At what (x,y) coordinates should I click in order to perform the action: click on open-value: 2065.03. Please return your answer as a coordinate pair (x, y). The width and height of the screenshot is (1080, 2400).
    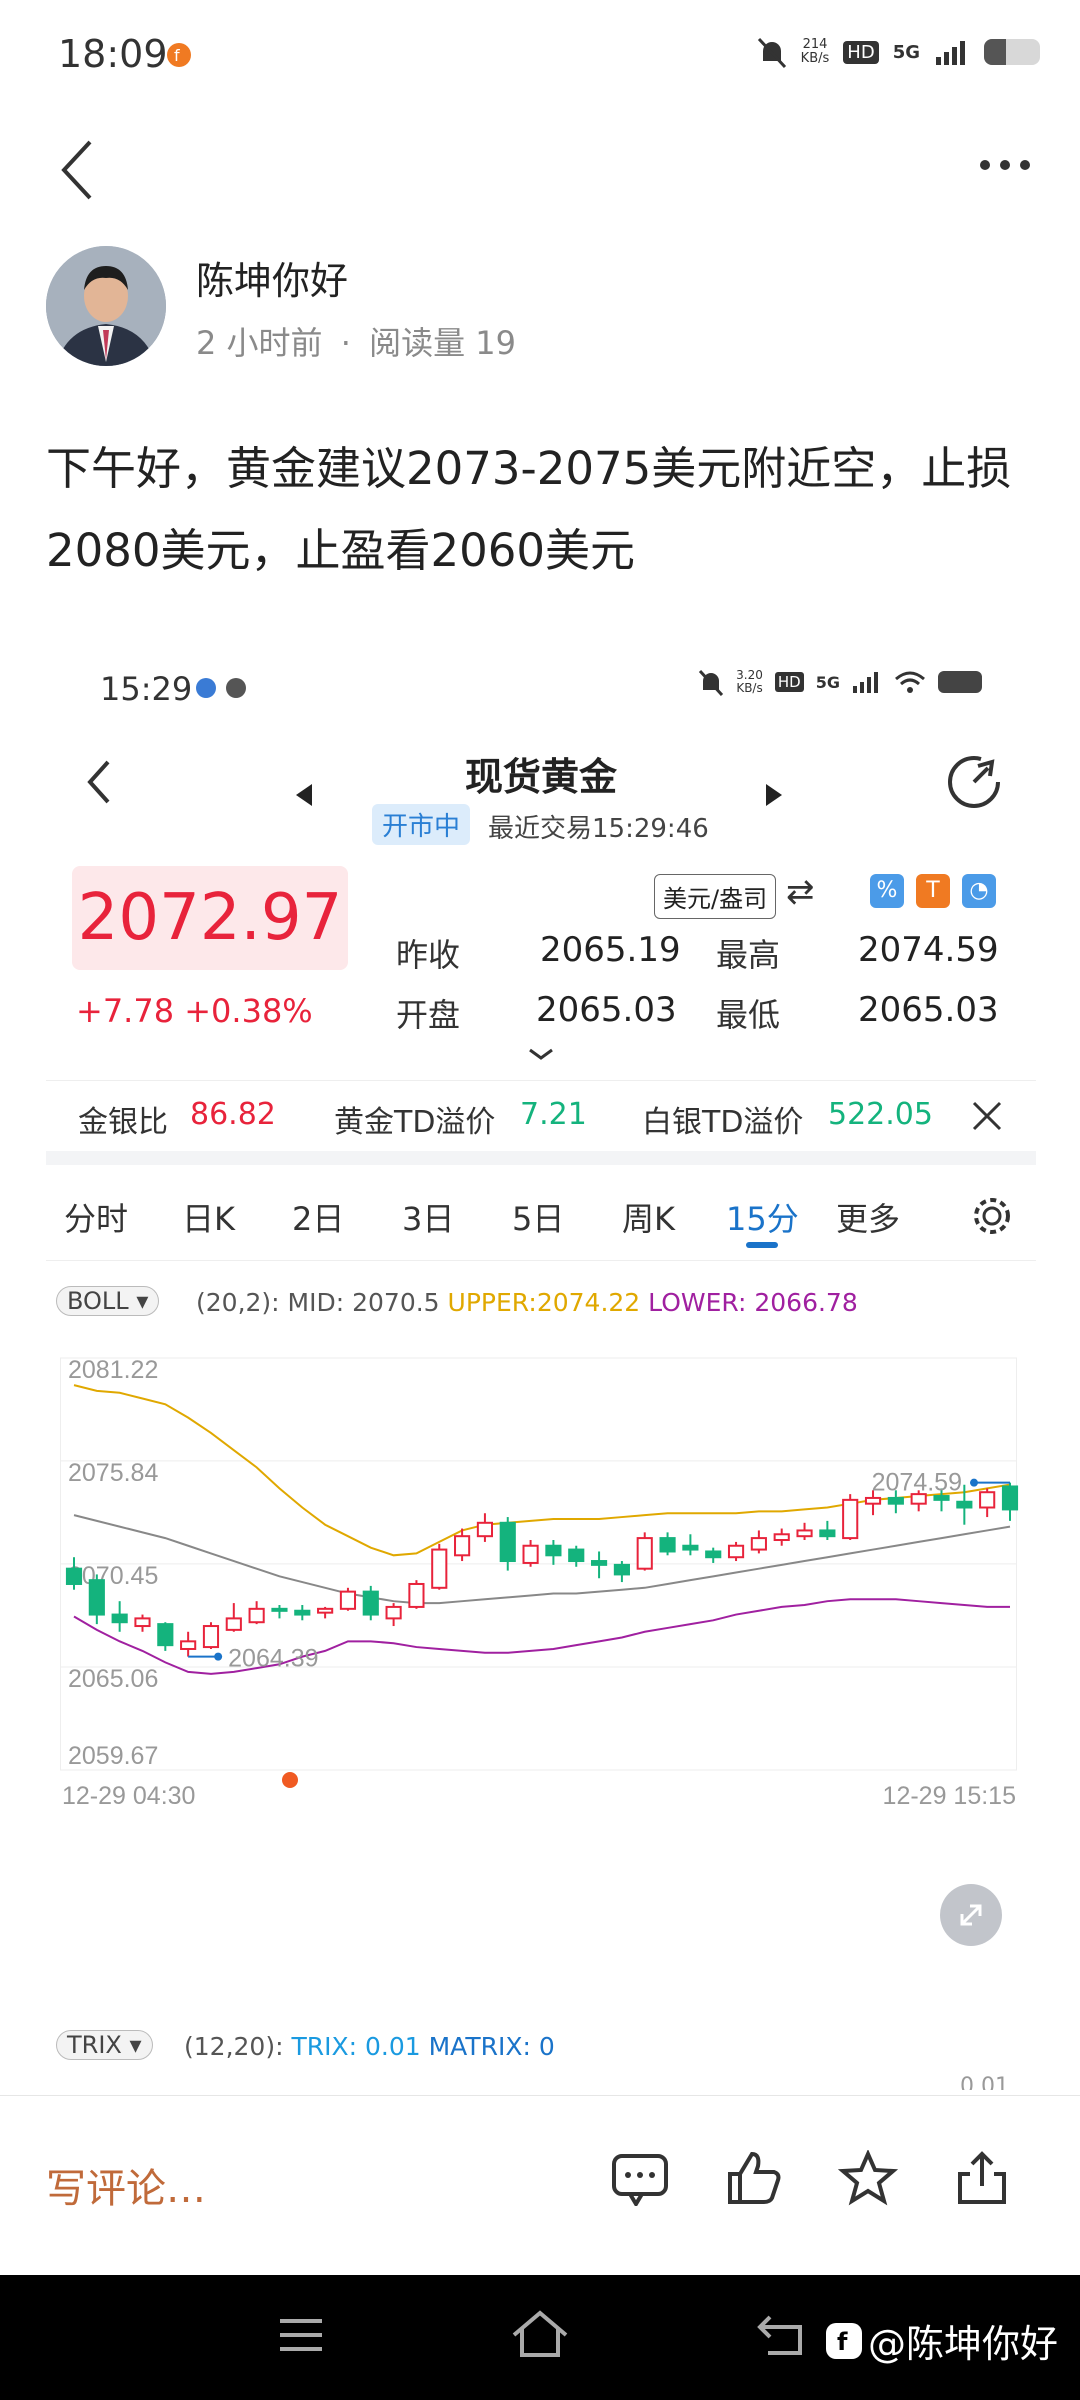
    Looking at the image, I should click on (606, 1010).